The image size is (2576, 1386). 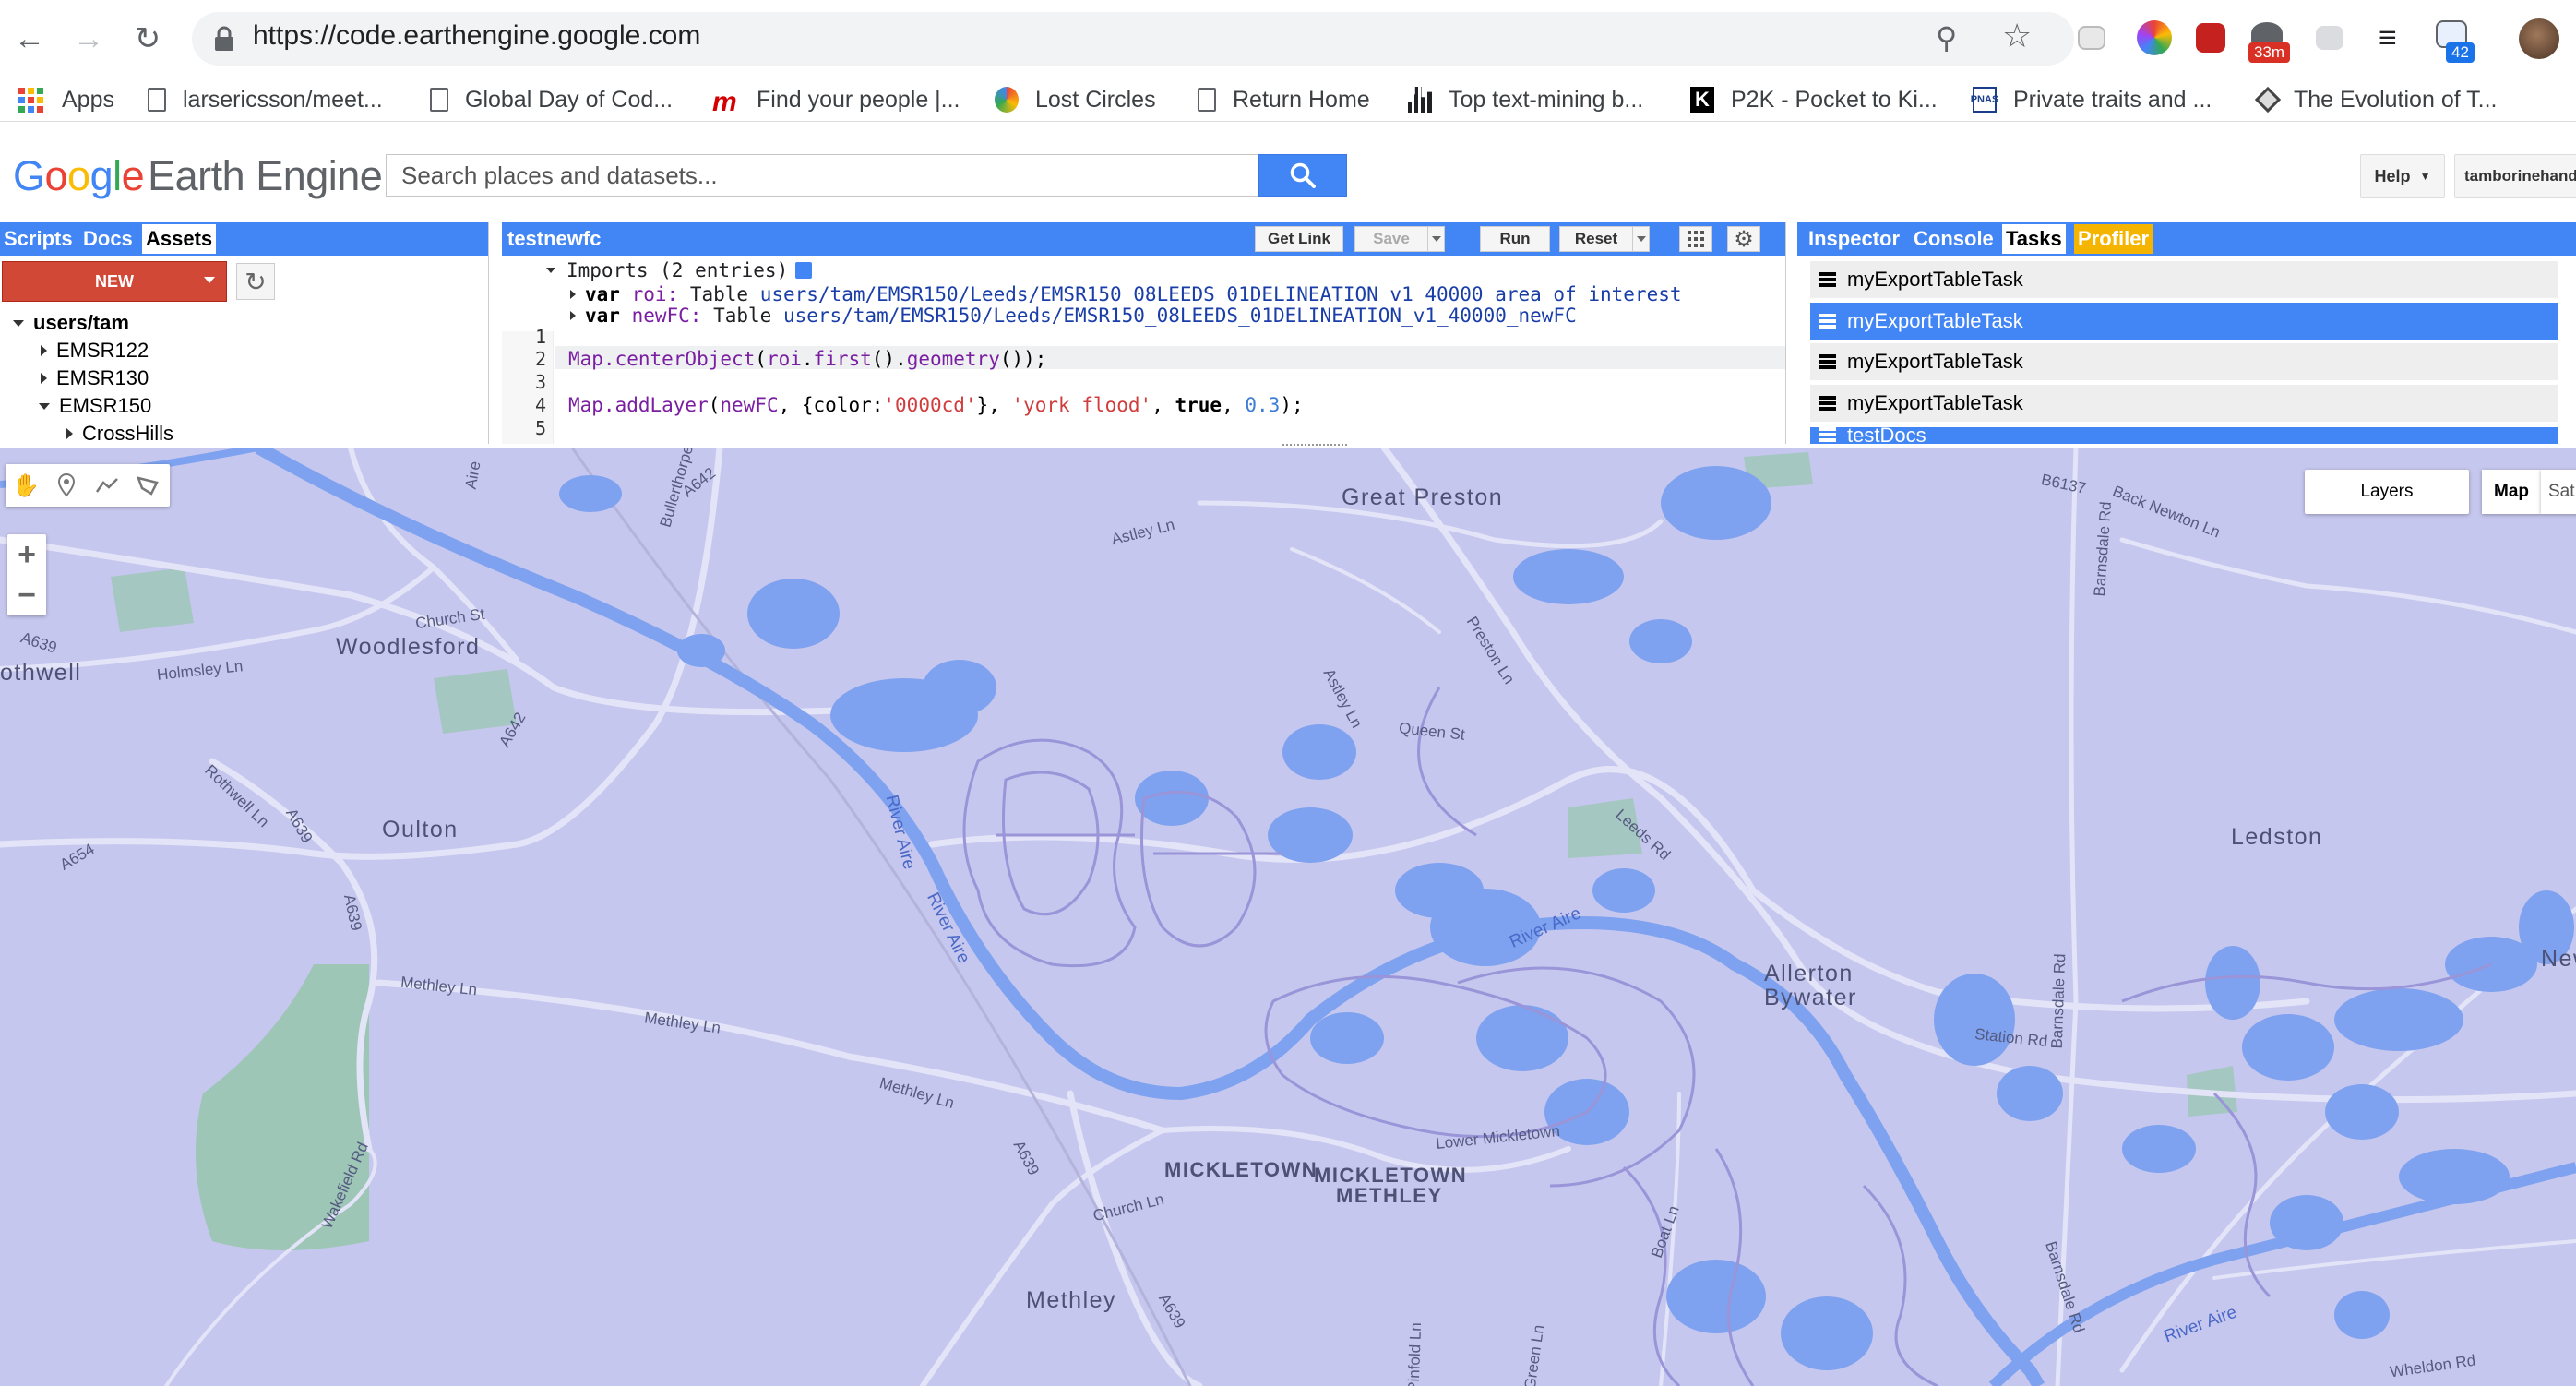 I want to click on camera-extension-icon, so click(x=2330, y=38).